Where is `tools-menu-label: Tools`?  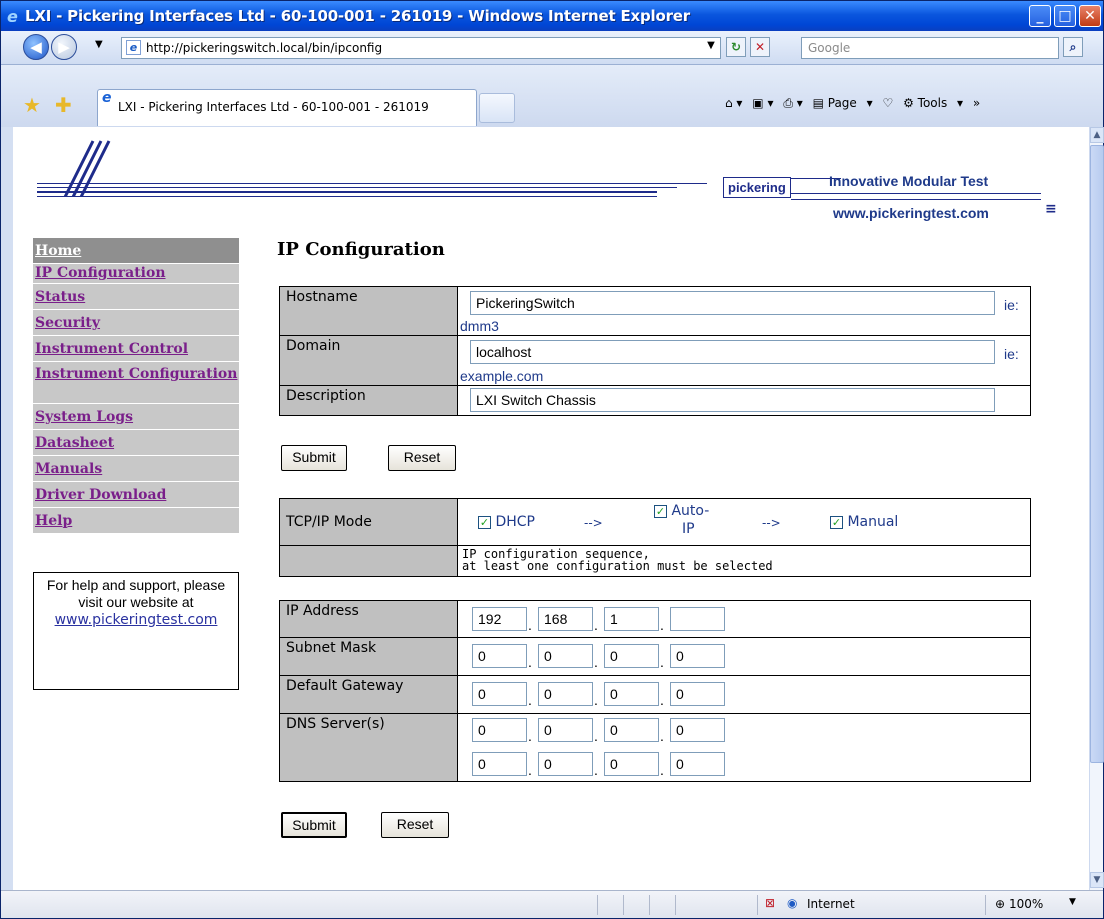 tools-menu-label: Tools is located at coordinates (932, 103).